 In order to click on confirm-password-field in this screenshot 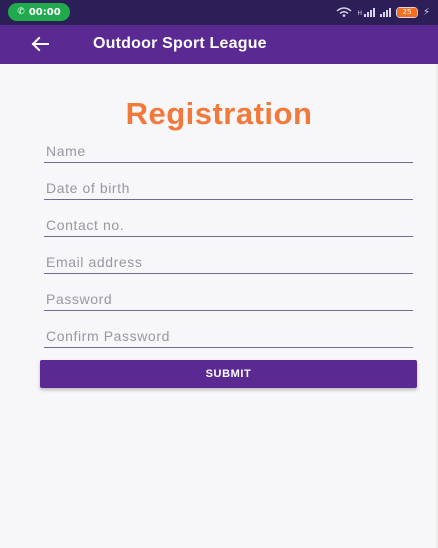, I will do `click(229, 337)`.